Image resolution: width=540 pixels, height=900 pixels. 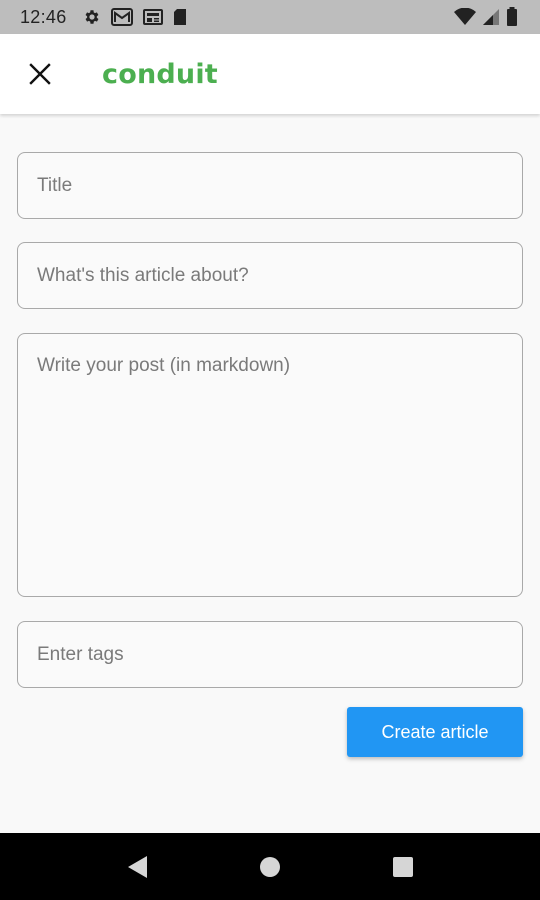 I want to click on app-bar: conduit, so click(x=270, y=74).